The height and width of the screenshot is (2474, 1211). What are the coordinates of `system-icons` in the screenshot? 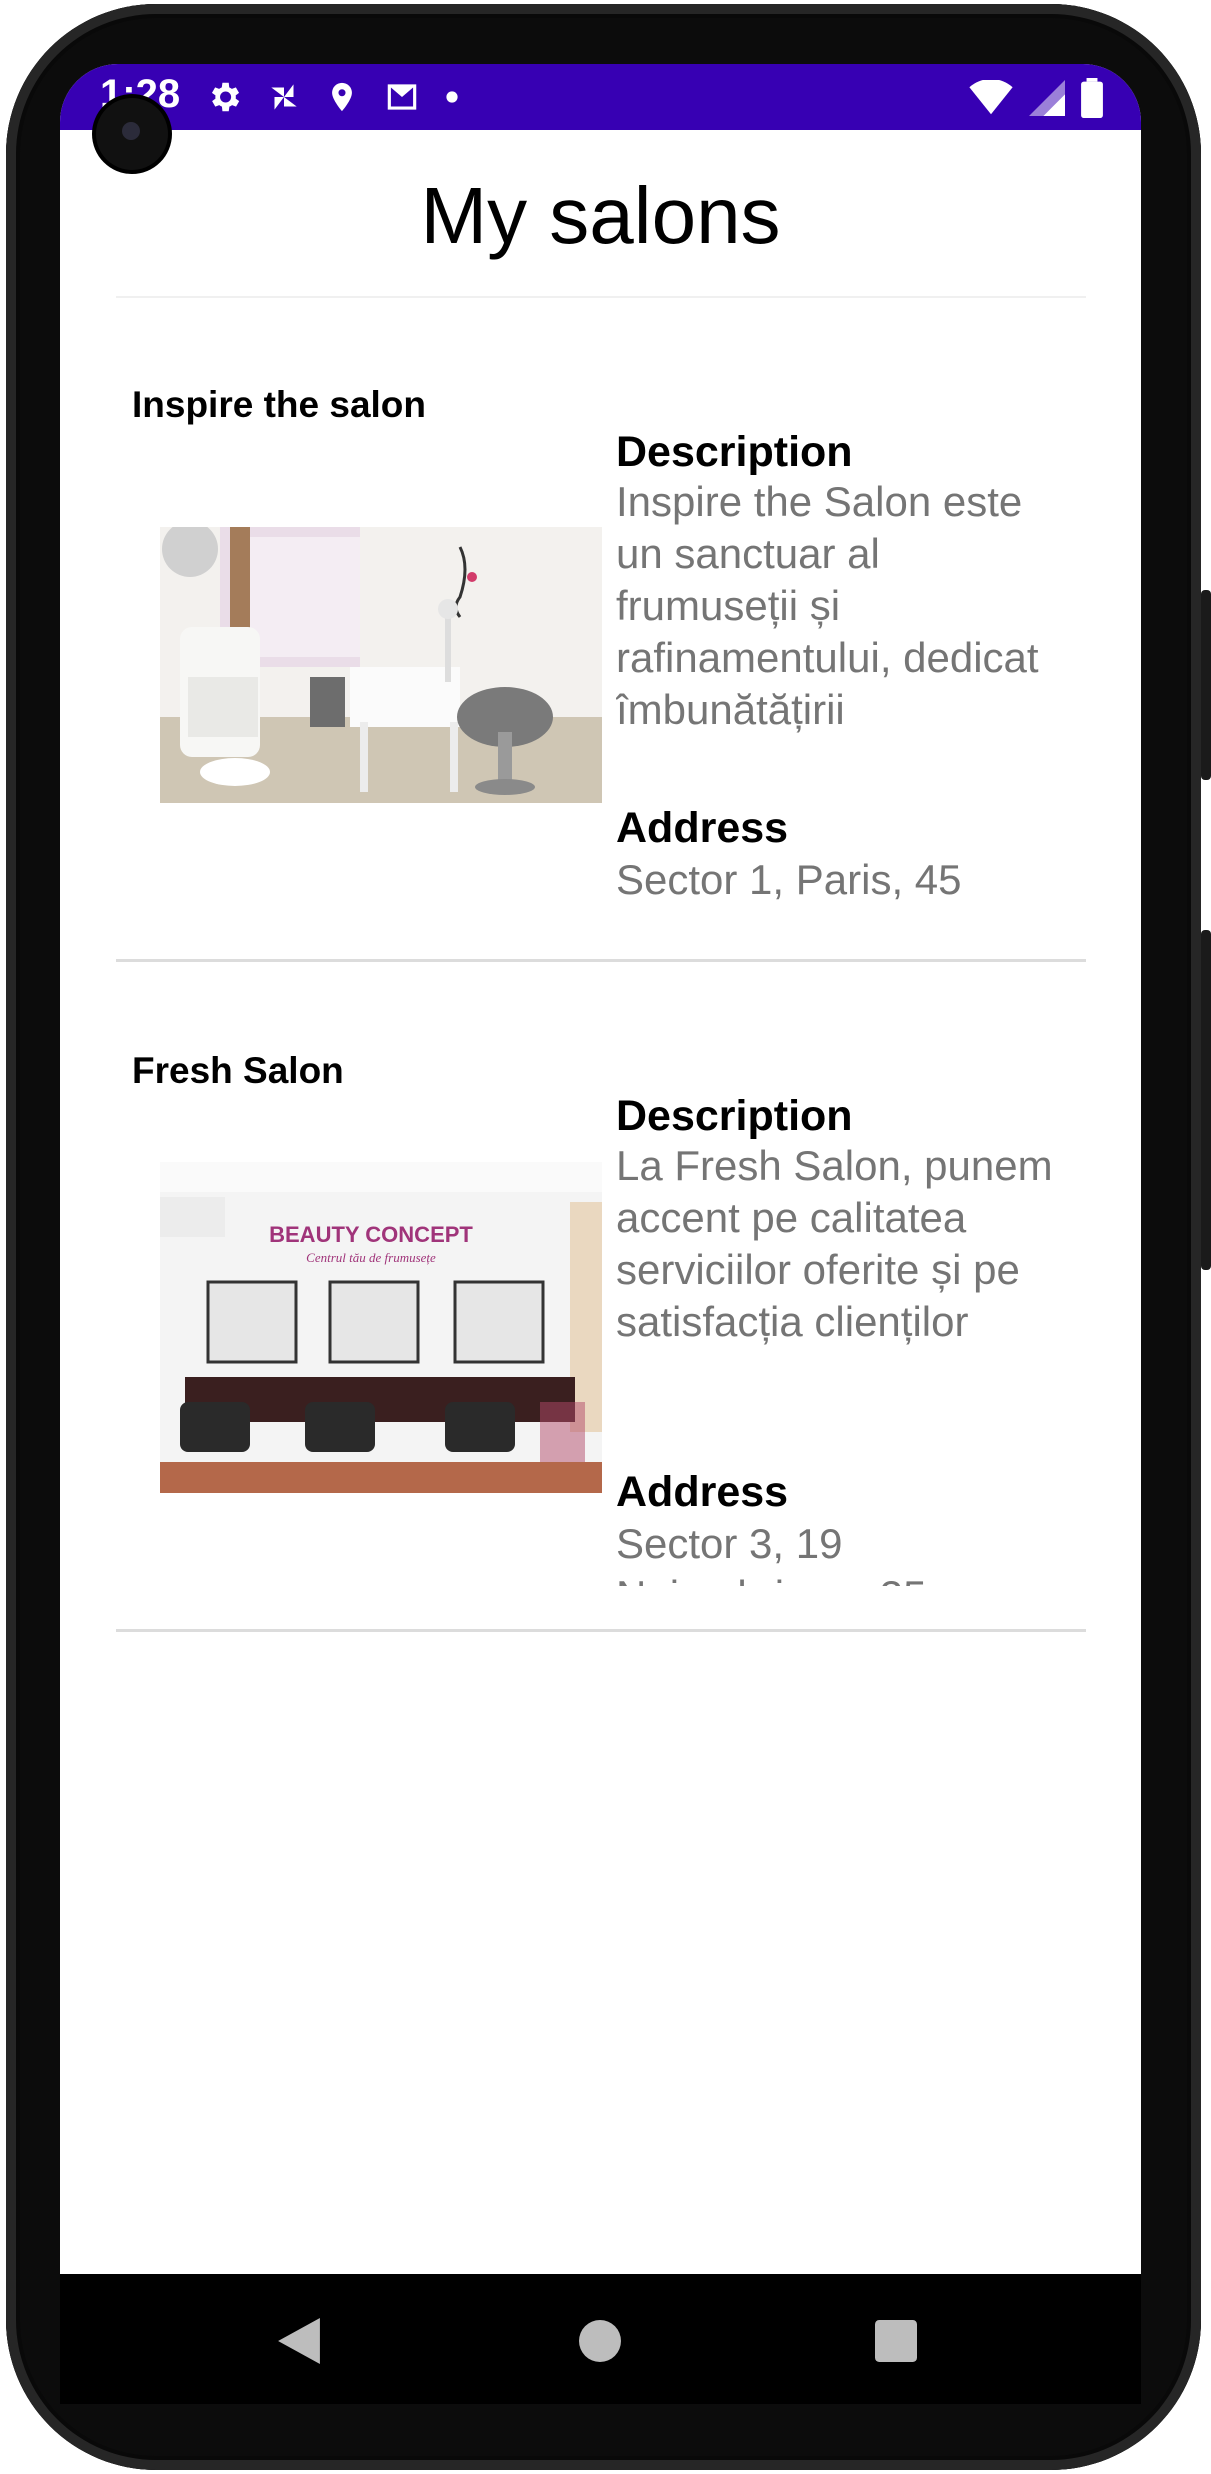 It's located at (1036, 98).